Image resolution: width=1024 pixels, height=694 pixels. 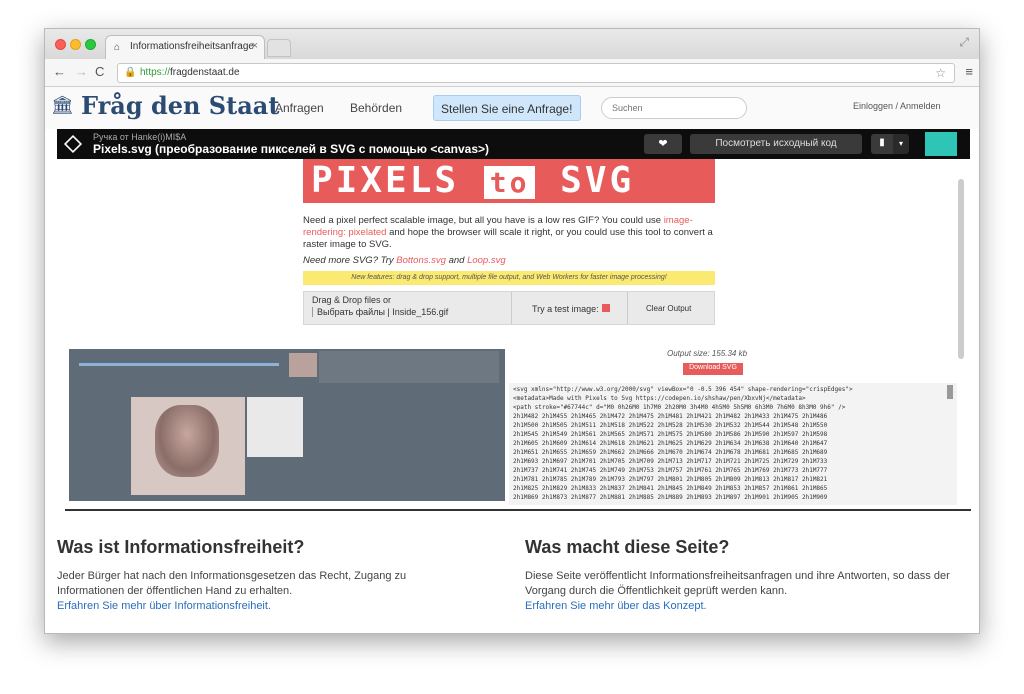 I want to click on forward-arrow-icon: →, so click(x=81, y=71).